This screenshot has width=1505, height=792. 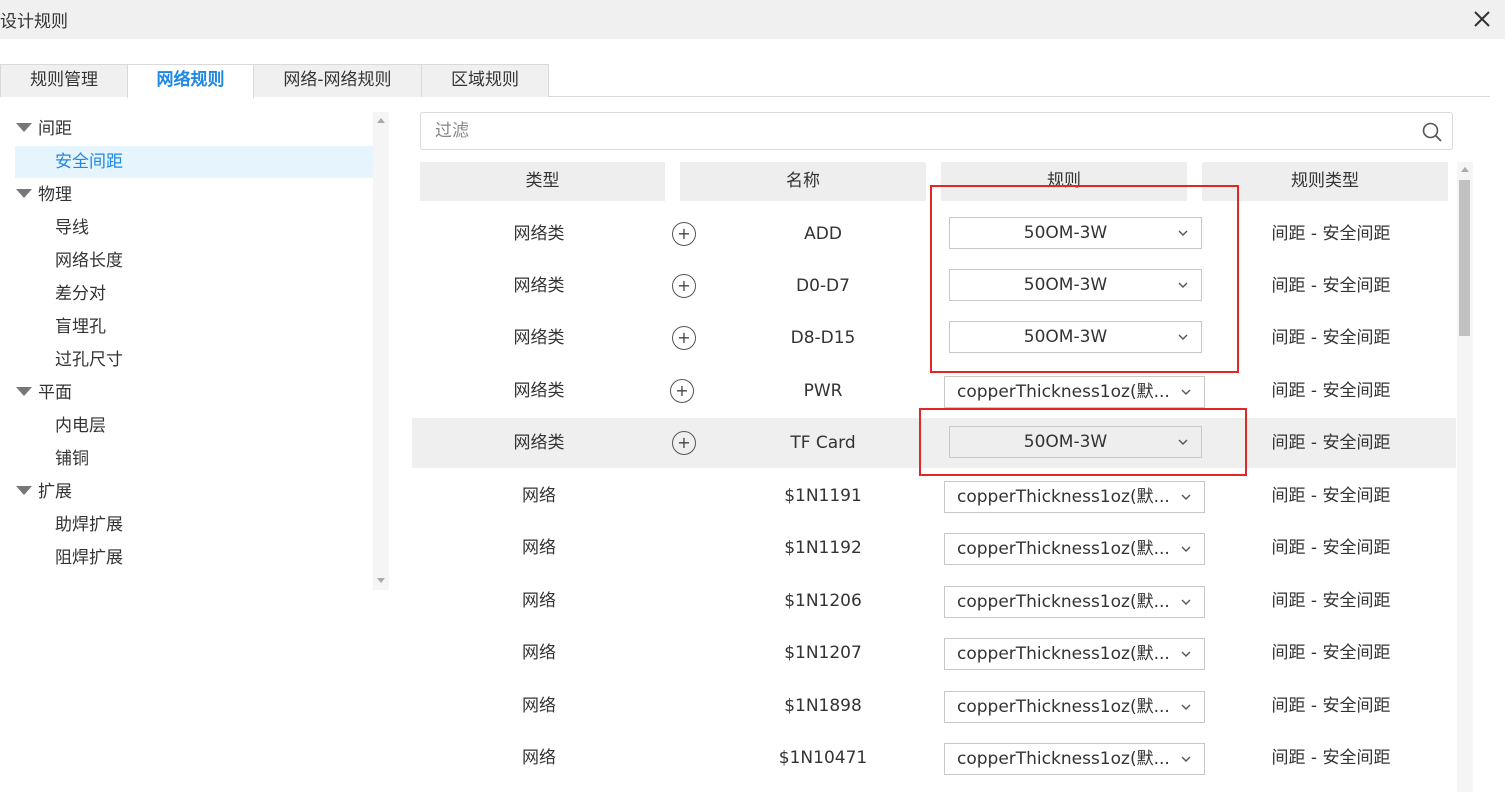 What do you see at coordinates (934, 443) in the screenshot?
I see `table-row: 网络类 + TF Card 50OM-3W 间距 - 安全间距` at bounding box center [934, 443].